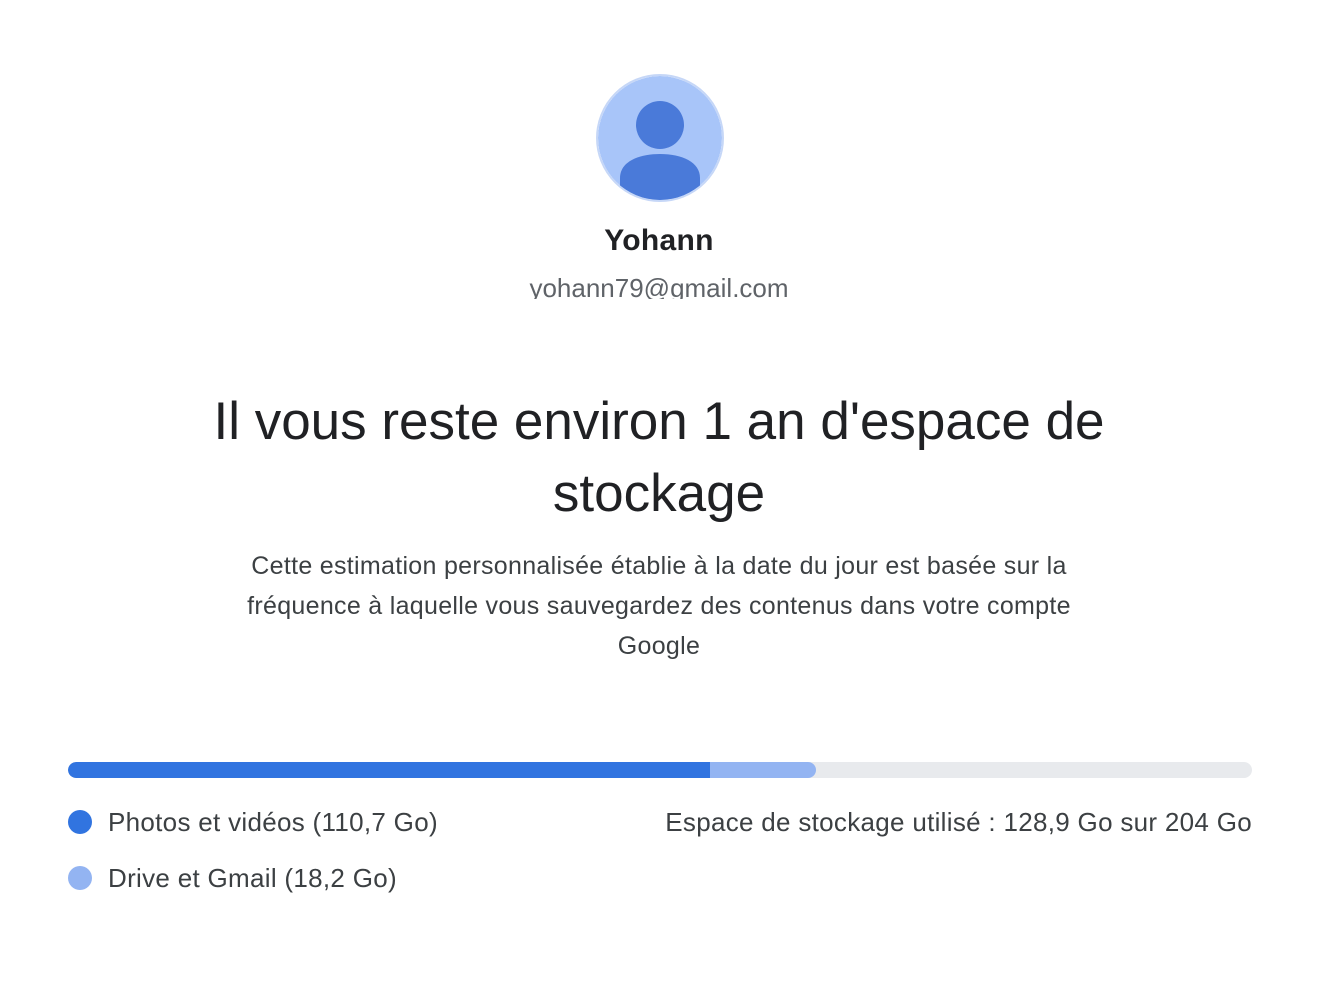  I want to click on storage-bar-drive-segment, so click(763, 770).